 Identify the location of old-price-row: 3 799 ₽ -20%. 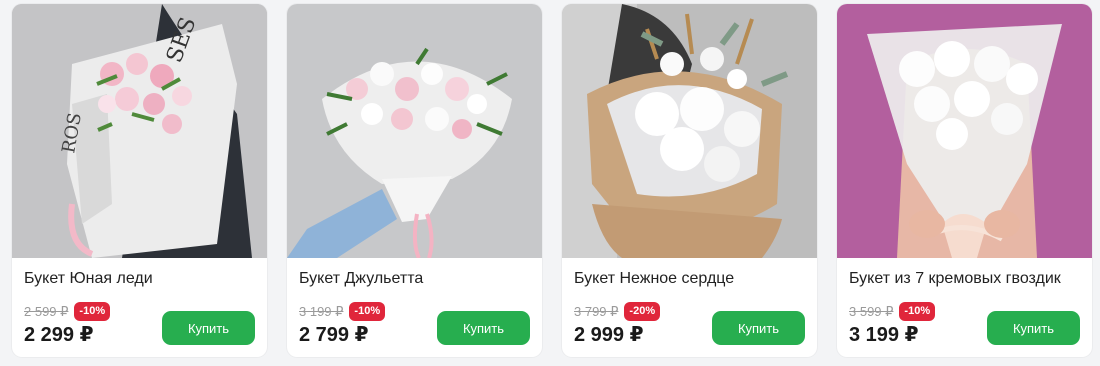
(617, 311).